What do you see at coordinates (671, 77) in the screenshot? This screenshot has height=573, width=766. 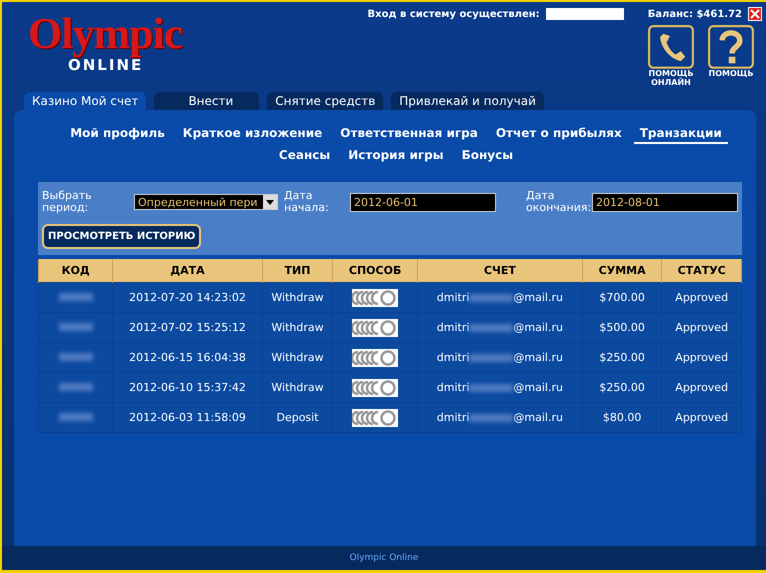 I see `help-button: ПОМОЩЬ ОНЛАЙН` at bounding box center [671, 77].